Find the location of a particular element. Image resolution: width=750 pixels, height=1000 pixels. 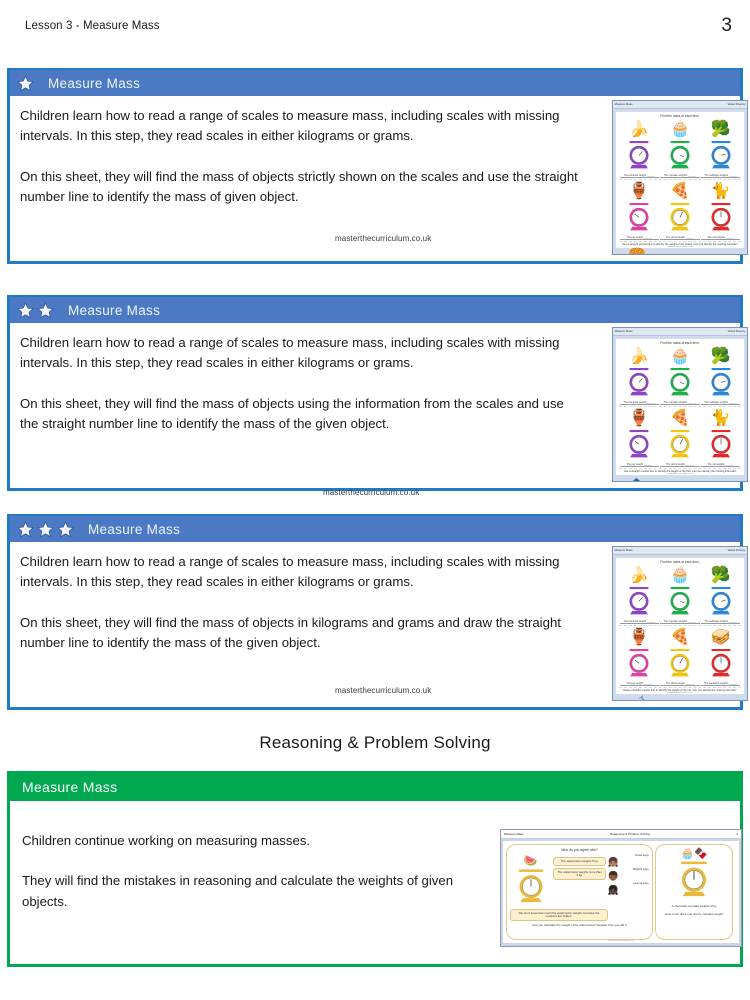

watermelon-scale-group: 🍉 is located at coordinates (530, 881).